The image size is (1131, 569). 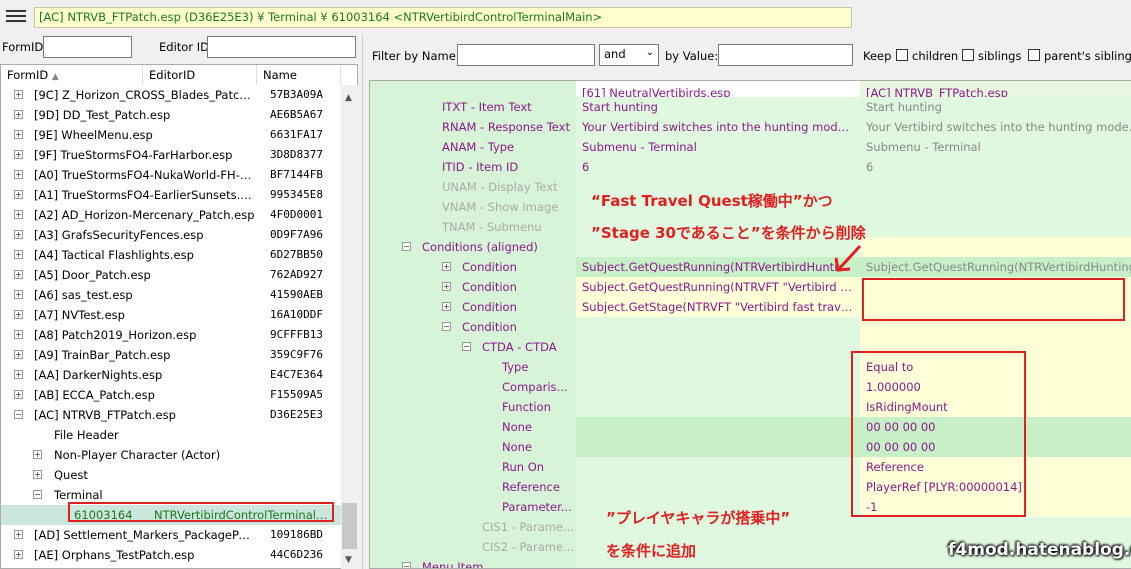 What do you see at coordinates (171, 395) in the screenshot?
I see `plugin-row: + [AB] ECCA_Patch.esp F15509A5` at bounding box center [171, 395].